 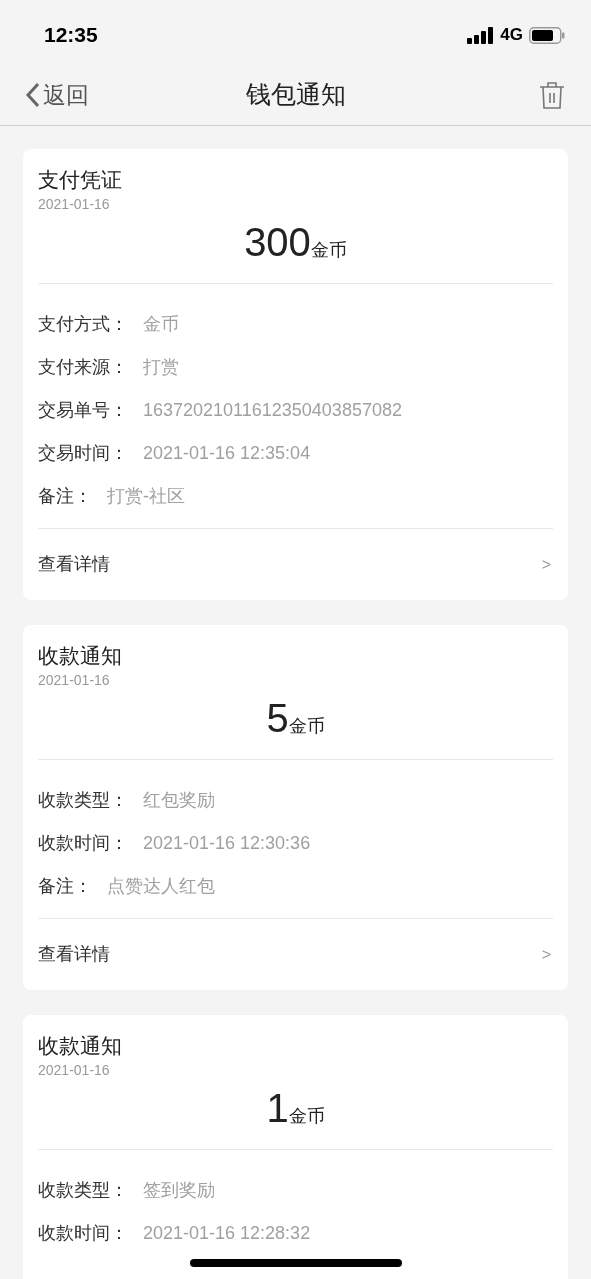 I want to click on card-title: 支付凭证, so click(x=80, y=180).